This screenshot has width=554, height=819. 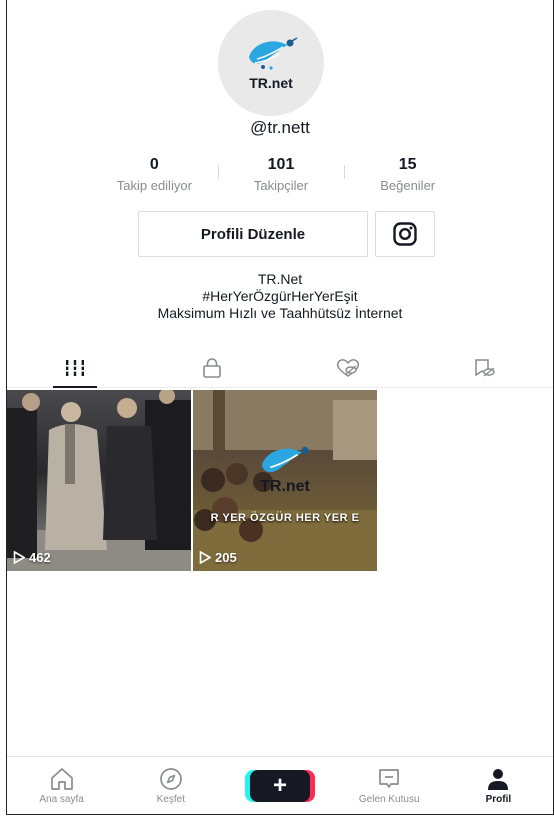 I want to click on plus-icon: +, so click(x=279, y=785).